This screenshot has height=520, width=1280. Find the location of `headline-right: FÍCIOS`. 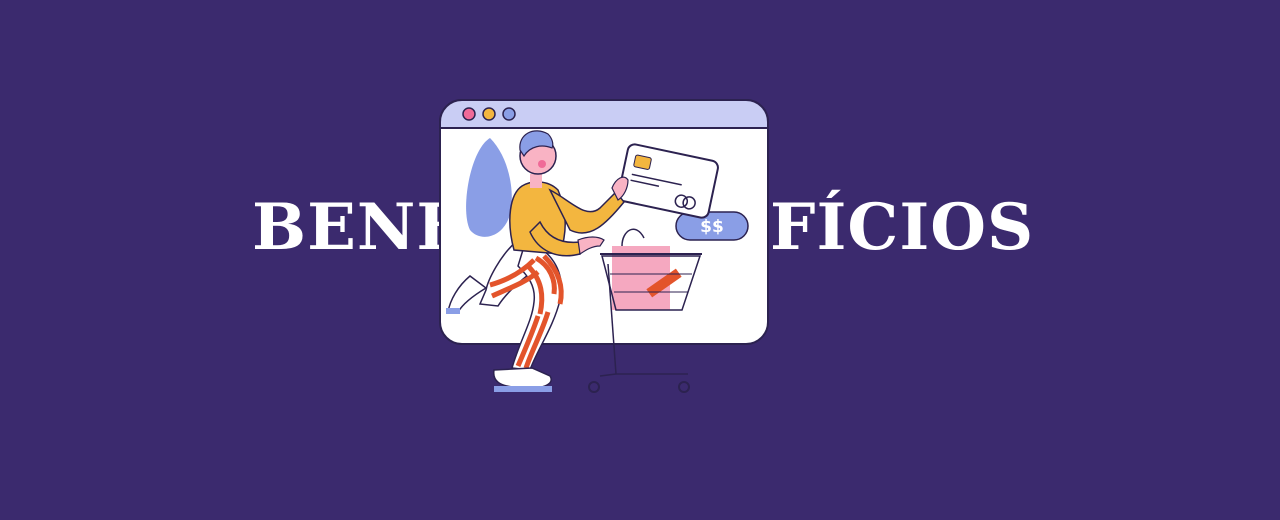

headline-right: FÍCIOS is located at coordinates (902, 227).